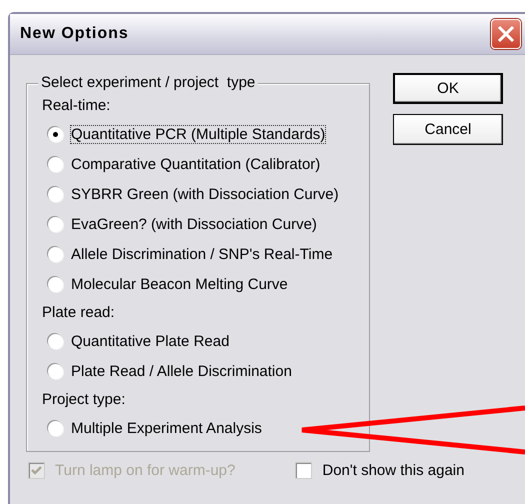  Describe the element at coordinates (74, 34) in the screenshot. I see `window-title: New Options` at that location.